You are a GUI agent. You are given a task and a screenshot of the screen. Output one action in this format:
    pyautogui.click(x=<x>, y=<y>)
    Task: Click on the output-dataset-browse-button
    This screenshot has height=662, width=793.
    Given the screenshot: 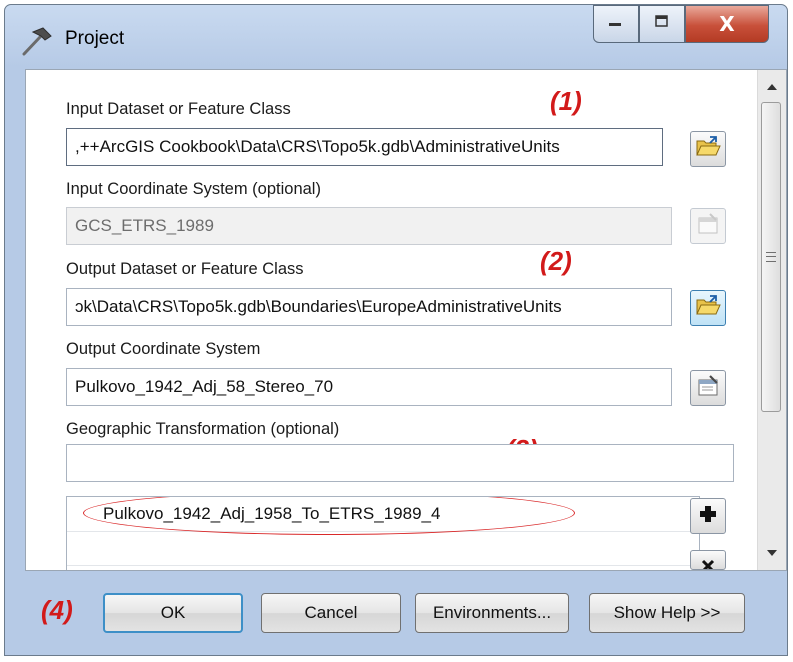 What is the action you would take?
    pyautogui.click(x=708, y=308)
    